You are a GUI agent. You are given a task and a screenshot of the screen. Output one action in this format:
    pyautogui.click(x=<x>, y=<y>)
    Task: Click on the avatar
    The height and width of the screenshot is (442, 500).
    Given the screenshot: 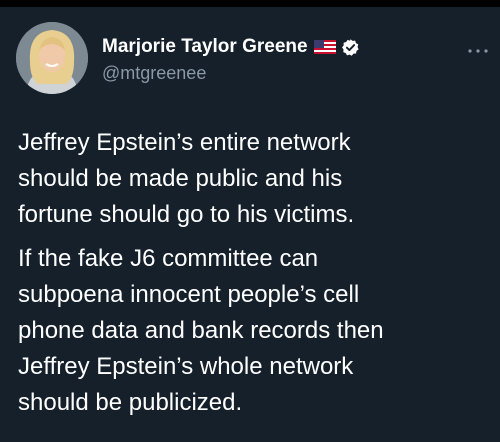 What is the action you would take?
    pyautogui.click(x=52, y=58)
    